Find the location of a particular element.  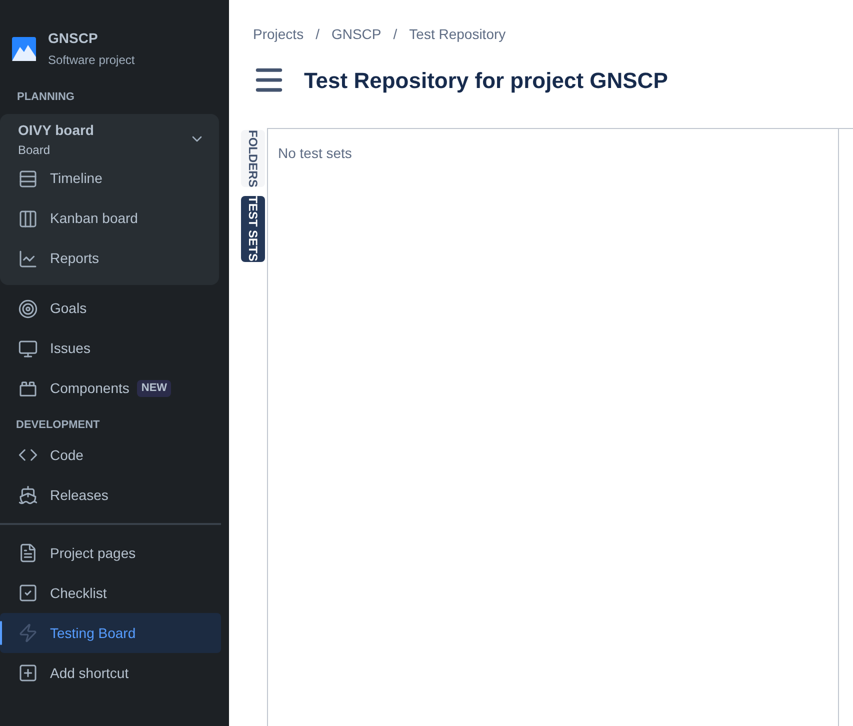

page-title: Test Repository for project GNSCP is located at coordinates (486, 80).